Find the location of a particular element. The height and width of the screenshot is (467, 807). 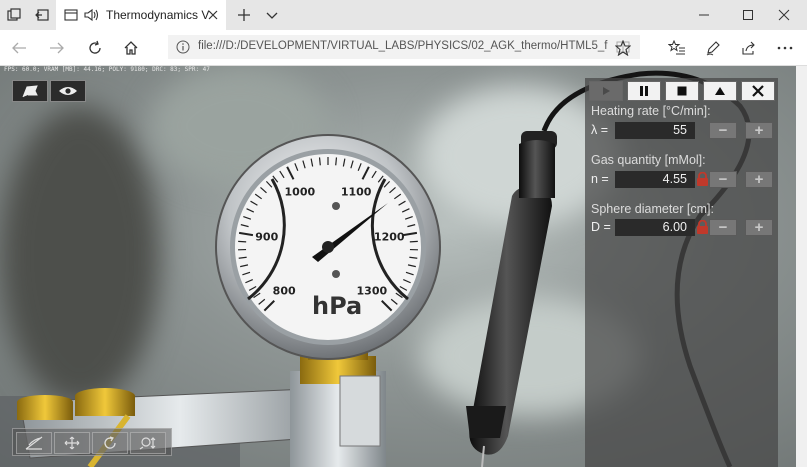

stop-button is located at coordinates (682, 91).